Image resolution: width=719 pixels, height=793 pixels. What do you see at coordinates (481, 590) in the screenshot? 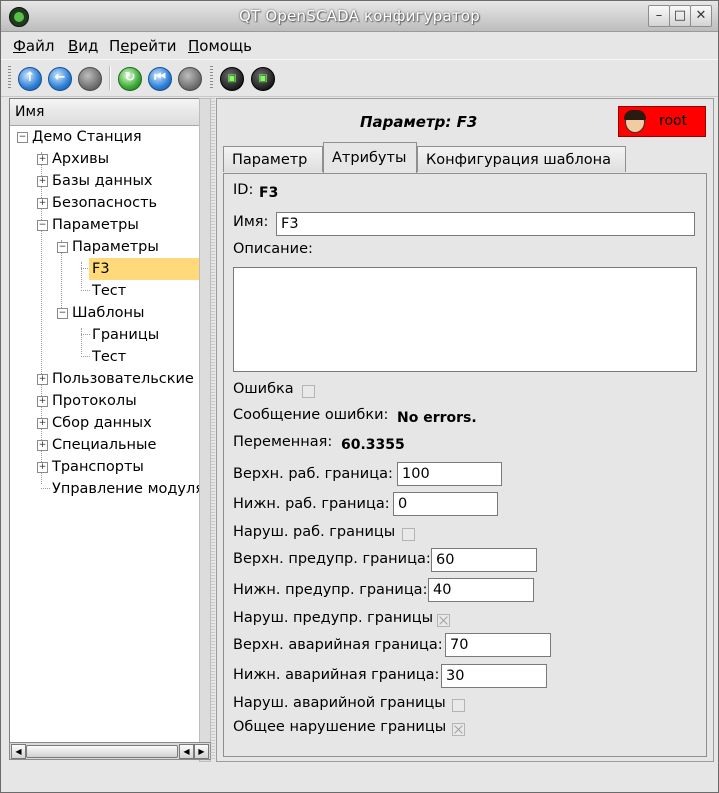
I see `lower-warning-limit-field: 40` at bounding box center [481, 590].